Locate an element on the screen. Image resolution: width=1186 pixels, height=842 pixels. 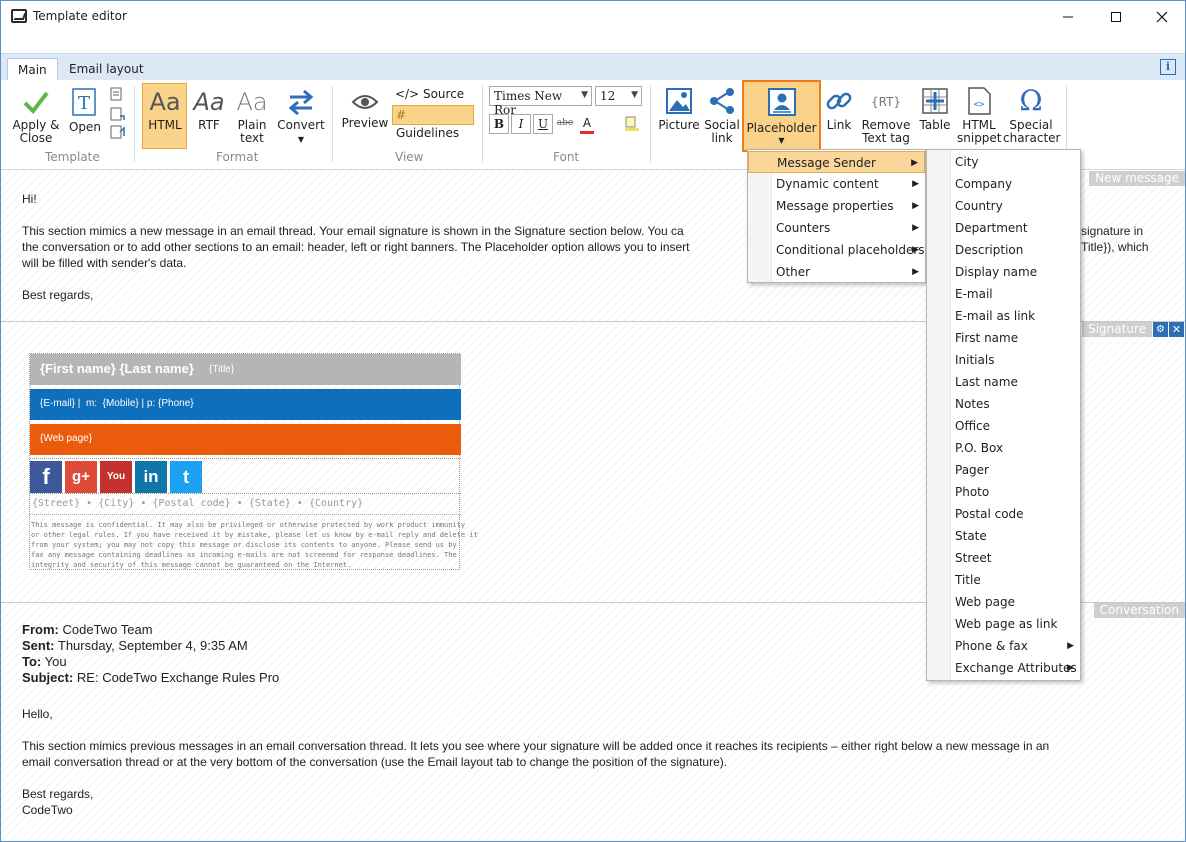
submenu-item: Office is located at coordinates (1003, 426).